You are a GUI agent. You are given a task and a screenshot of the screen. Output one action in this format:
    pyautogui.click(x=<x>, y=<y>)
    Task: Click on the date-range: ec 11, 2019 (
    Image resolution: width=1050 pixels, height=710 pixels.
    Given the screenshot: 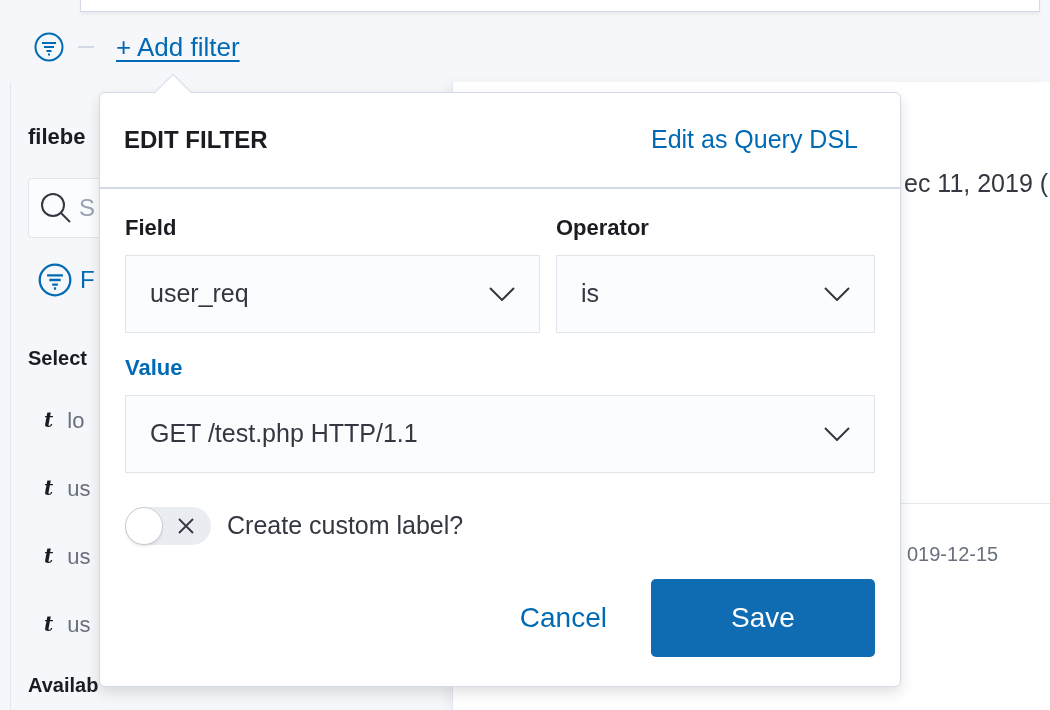 What is the action you would take?
    pyautogui.click(x=976, y=183)
    